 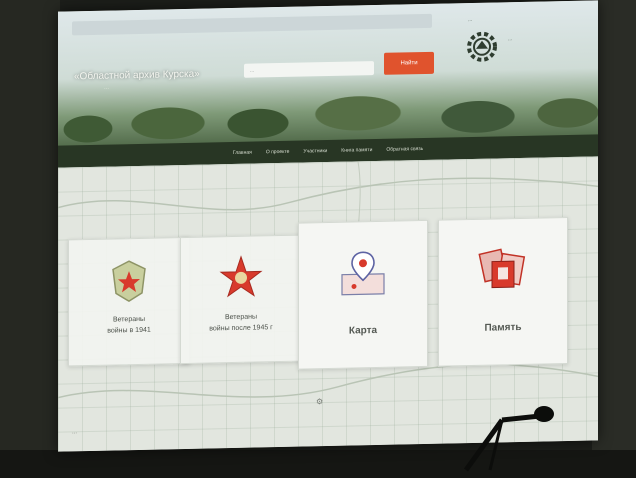 I want to click on info-icon: ⚙, so click(x=320, y=402).